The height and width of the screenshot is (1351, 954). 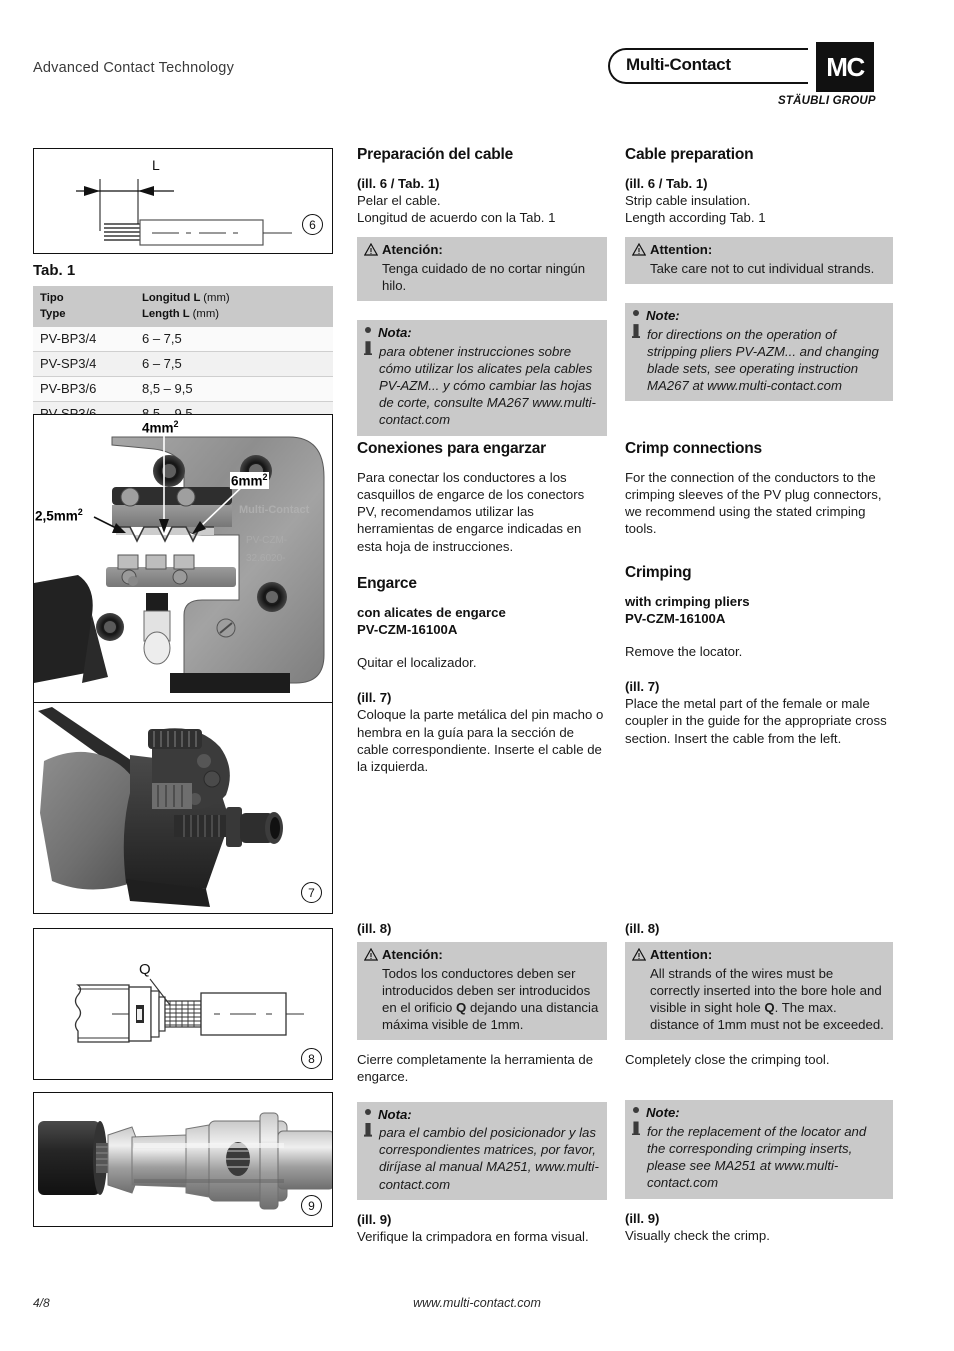 I want to click on table-header-type-es: Tipo, so click(x=52, y=298).